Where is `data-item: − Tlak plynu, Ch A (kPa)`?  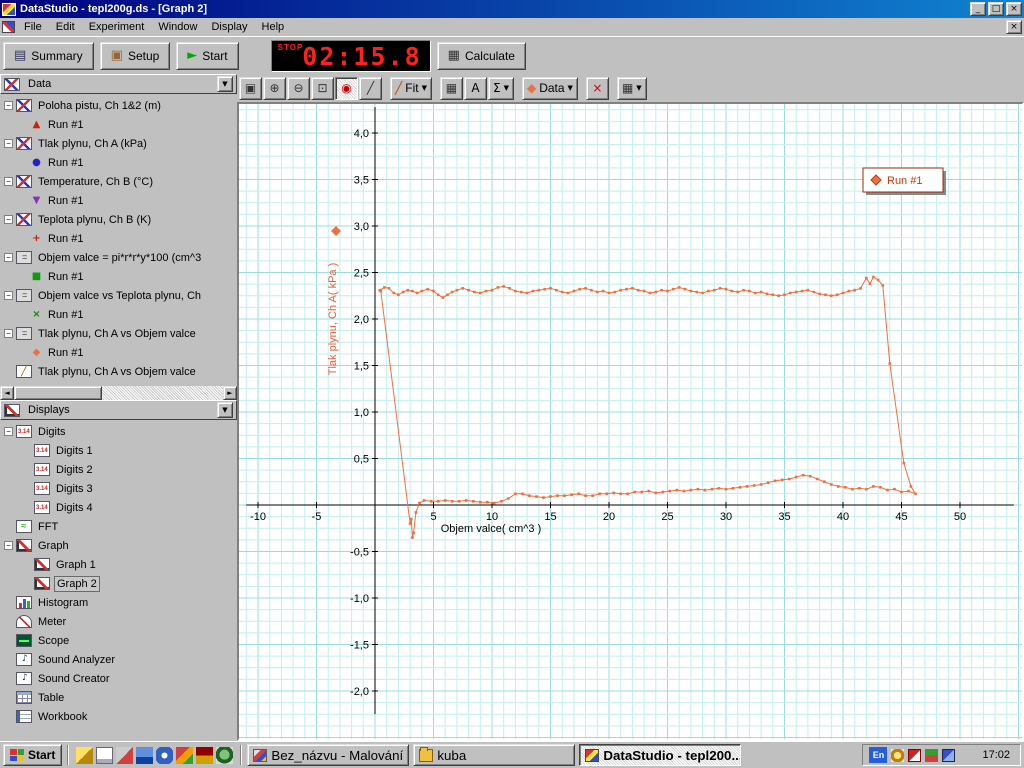
data-item: − Tlak plynu, Ch A (kPa) is located at coordinates (118, 143).